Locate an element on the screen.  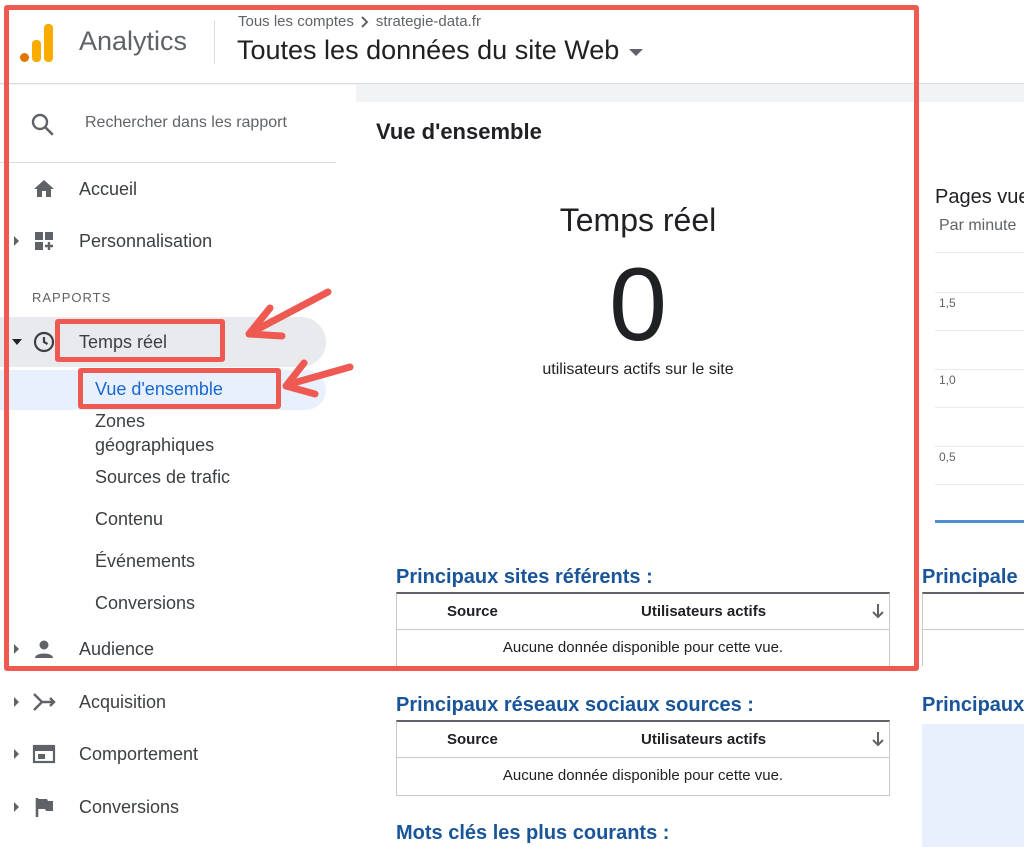
browser-window-icon is located at coordinates (44, 754).